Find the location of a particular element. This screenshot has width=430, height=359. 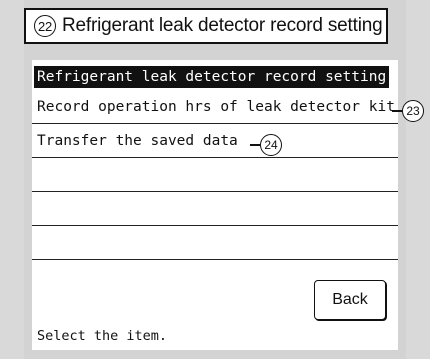

step-number-badge: 22 is located at coordinates (45, 26).